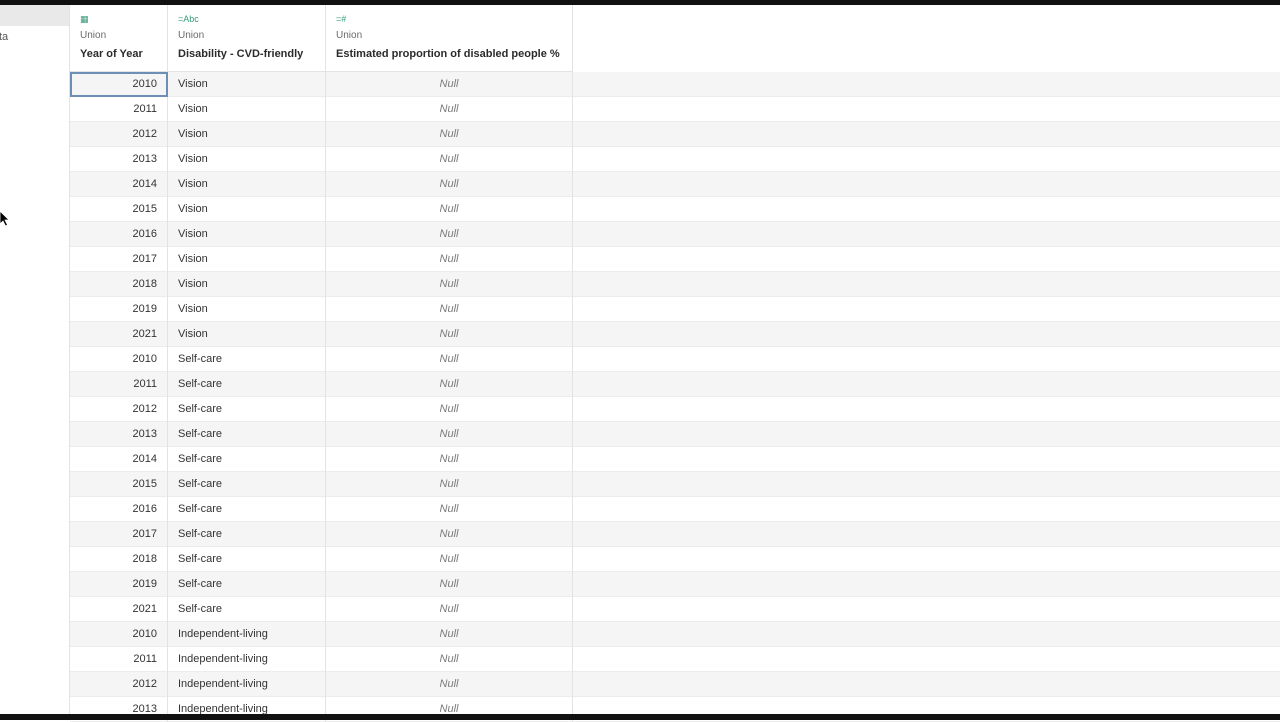 The width and height of the screenshot is (1280, 722). Describe the element at coordinates (188, 19) in the screenshot. I see `string-type-icon: =Abc` at that location.